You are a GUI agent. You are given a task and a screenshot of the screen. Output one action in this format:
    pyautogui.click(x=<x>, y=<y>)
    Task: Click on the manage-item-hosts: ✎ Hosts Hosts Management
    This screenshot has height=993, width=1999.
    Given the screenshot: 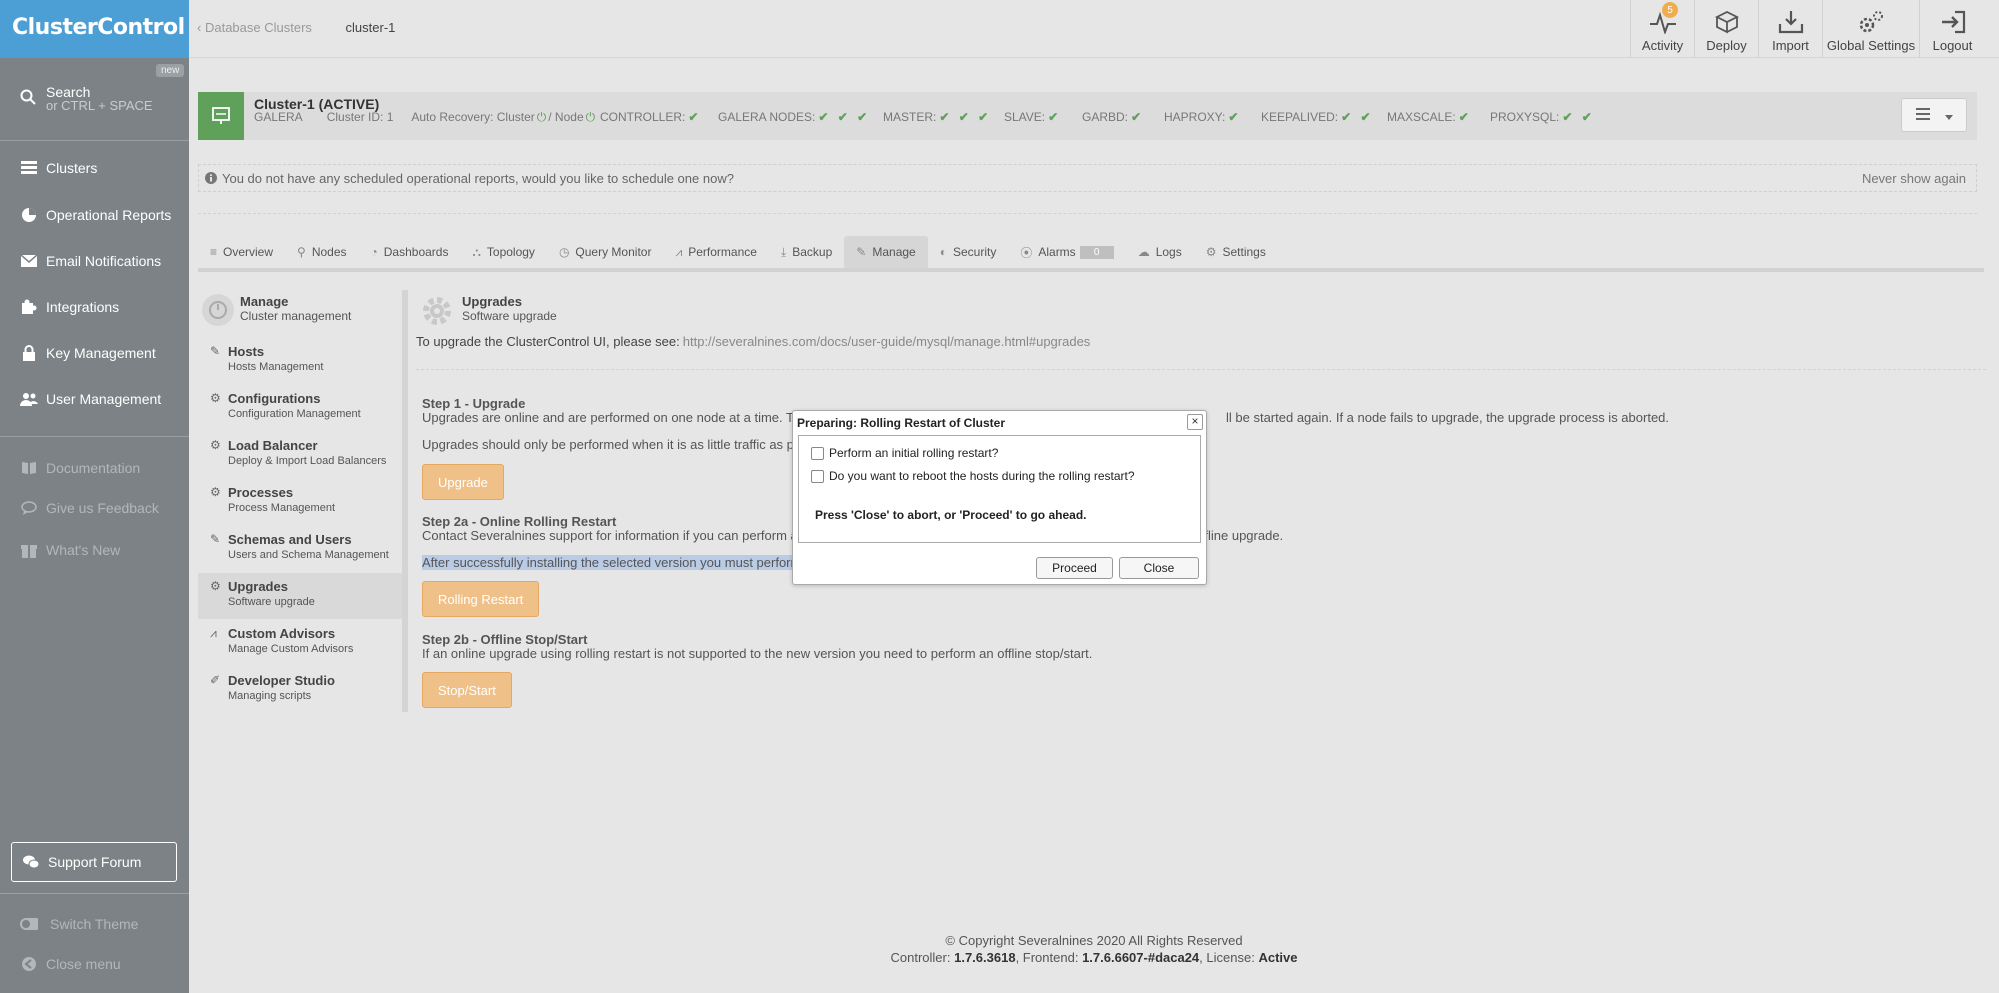 What is the action you would take?
    pyautogui.click(x=300, y=361)
    